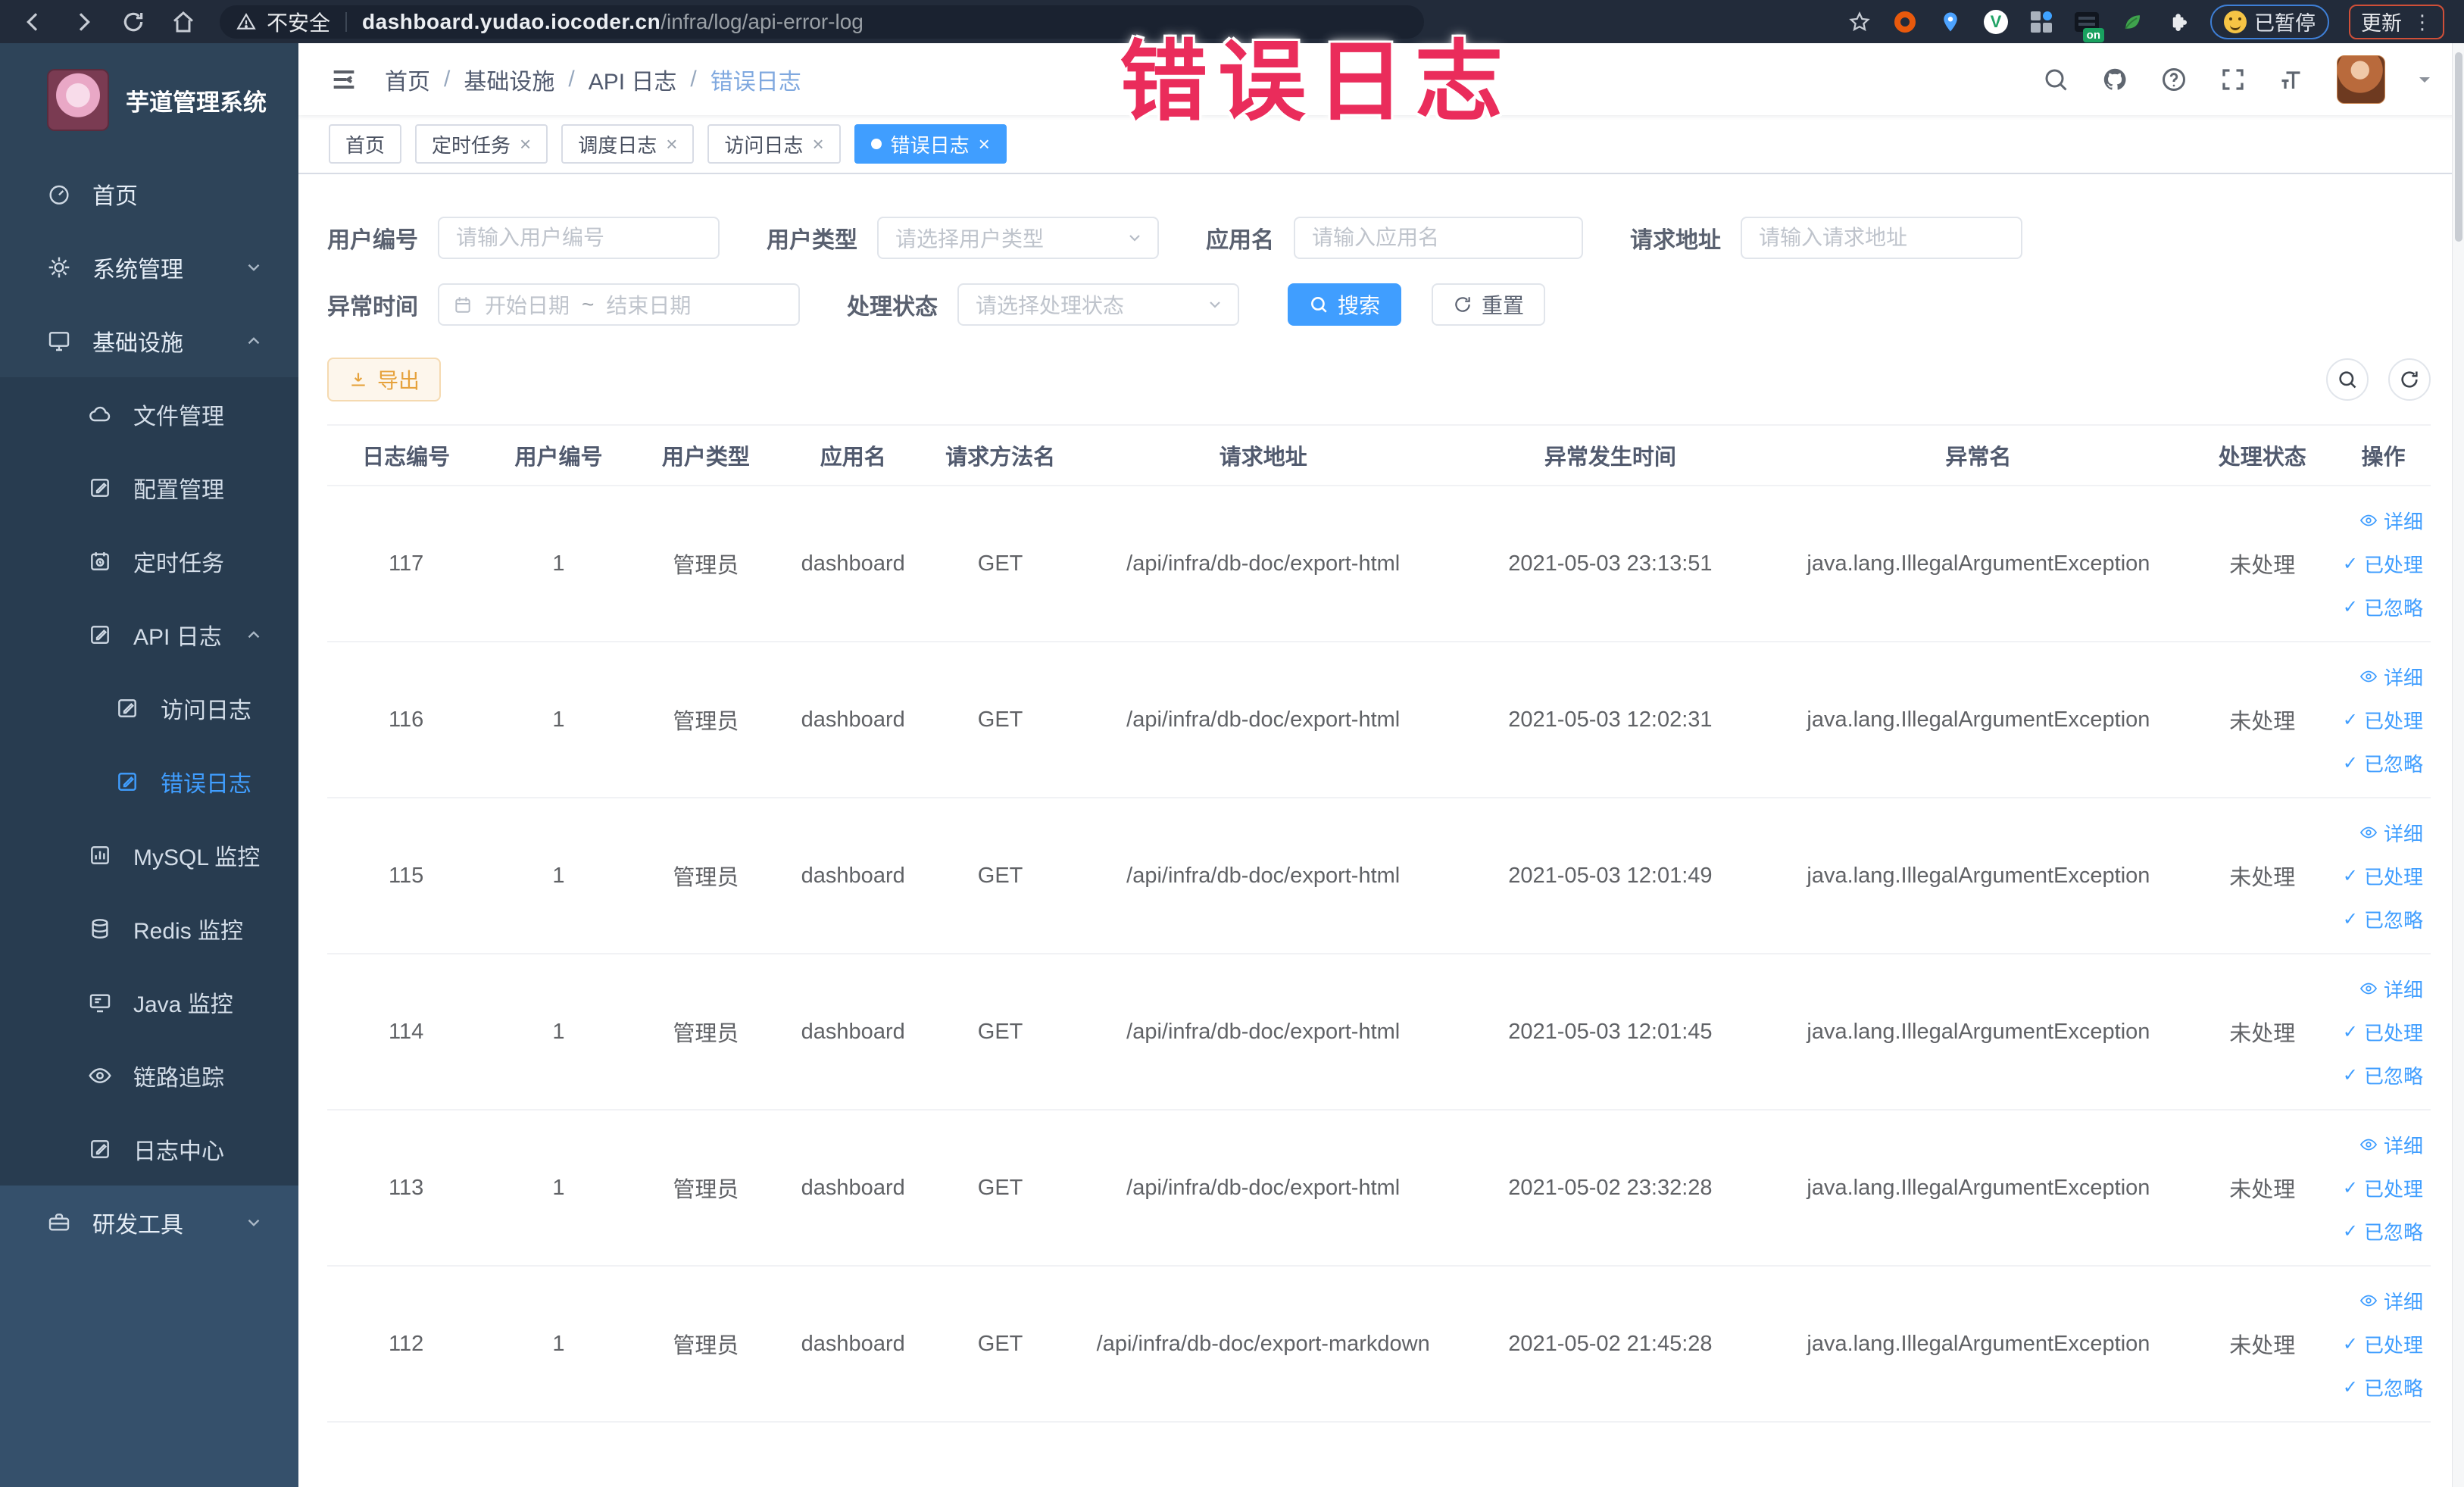 This screenshot has height=1487, width=2464. Describe the element at coordinates (481, 144) in the screenshot. I see `tab-job: 定时任务 ×` at that location.